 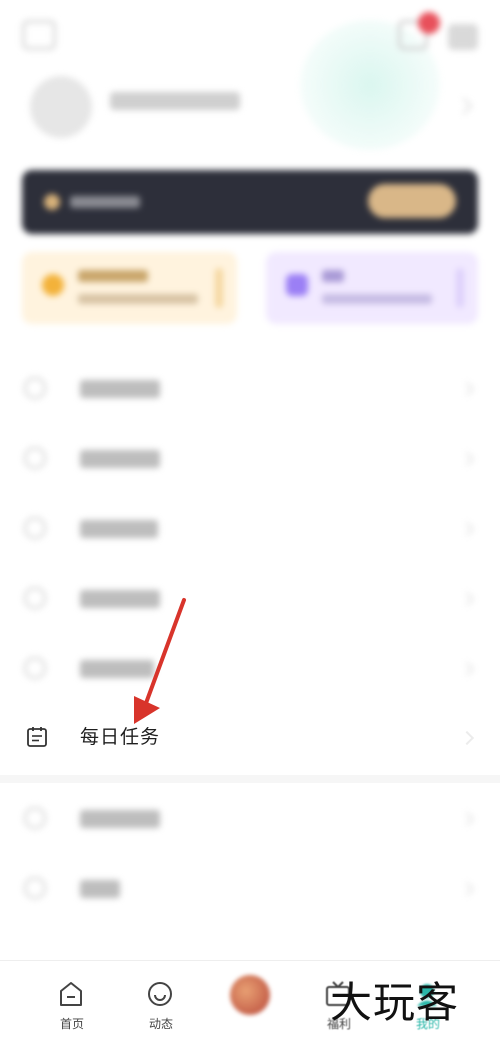 I want to click on dynamics-icon, so click(x=160, y=994).